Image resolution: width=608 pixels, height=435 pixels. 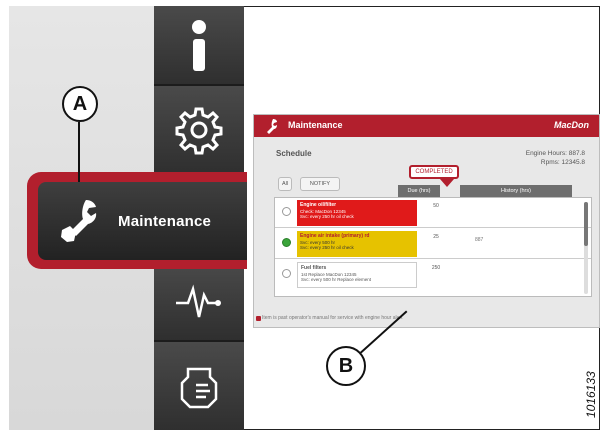 What do you see at coordinates (436, 206) in the screenshot?
I see `due-cell: 50` at bounding box center [436, 206].